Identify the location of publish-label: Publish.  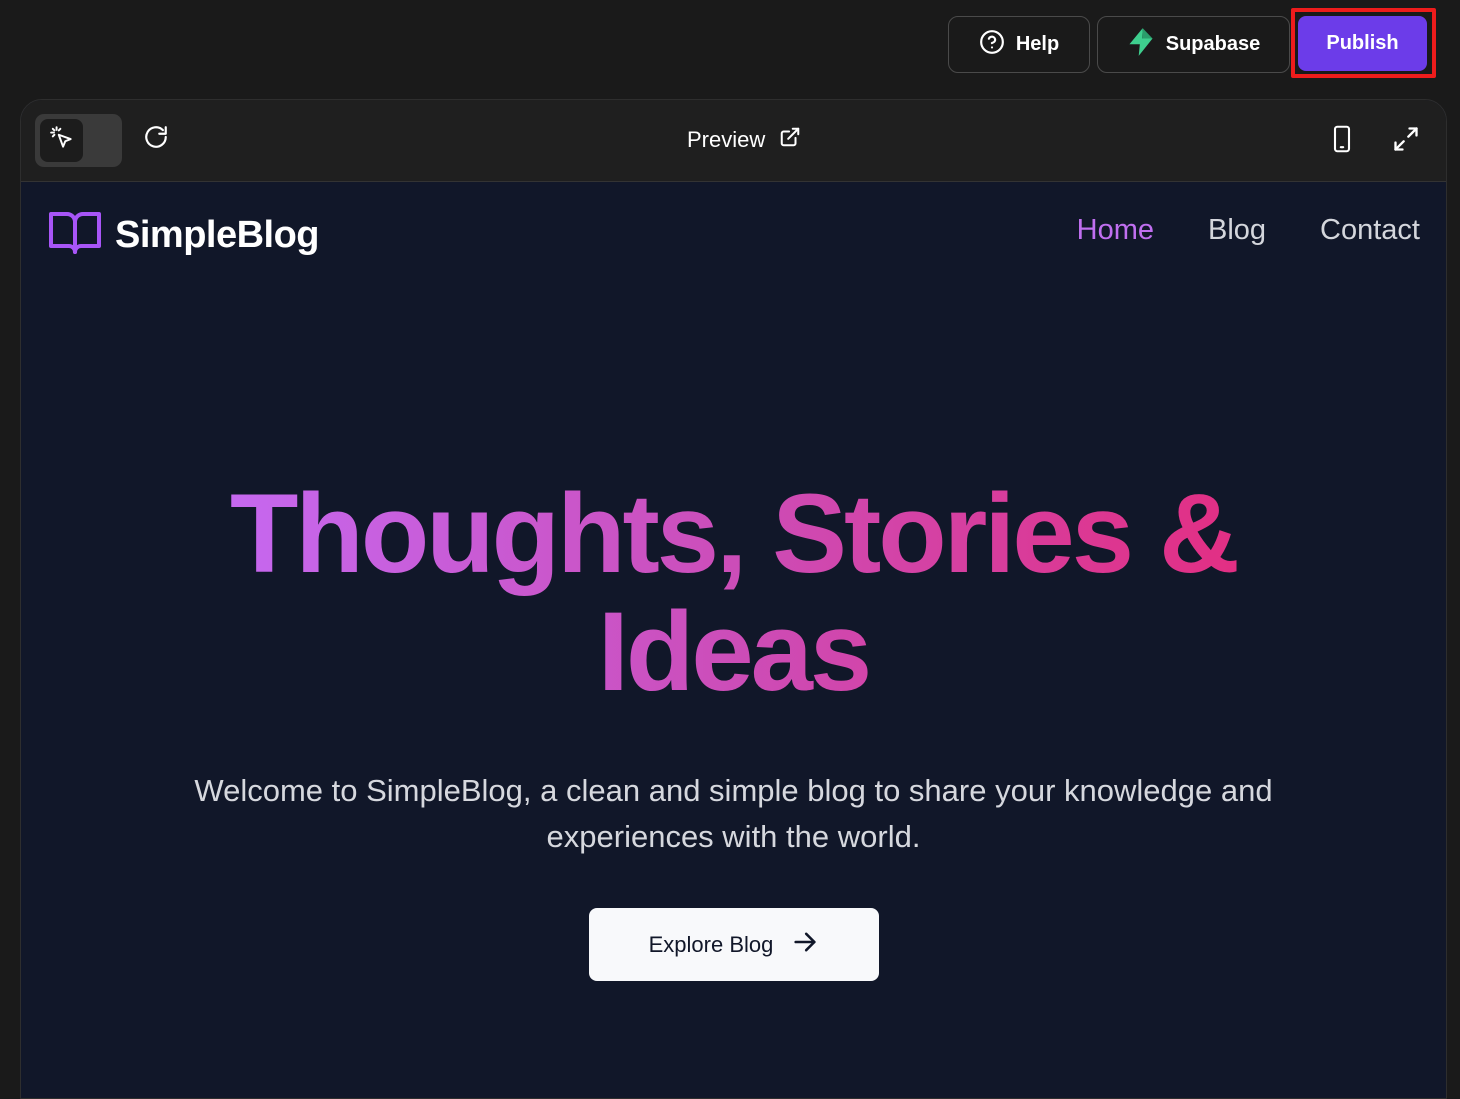
(1362, 43).